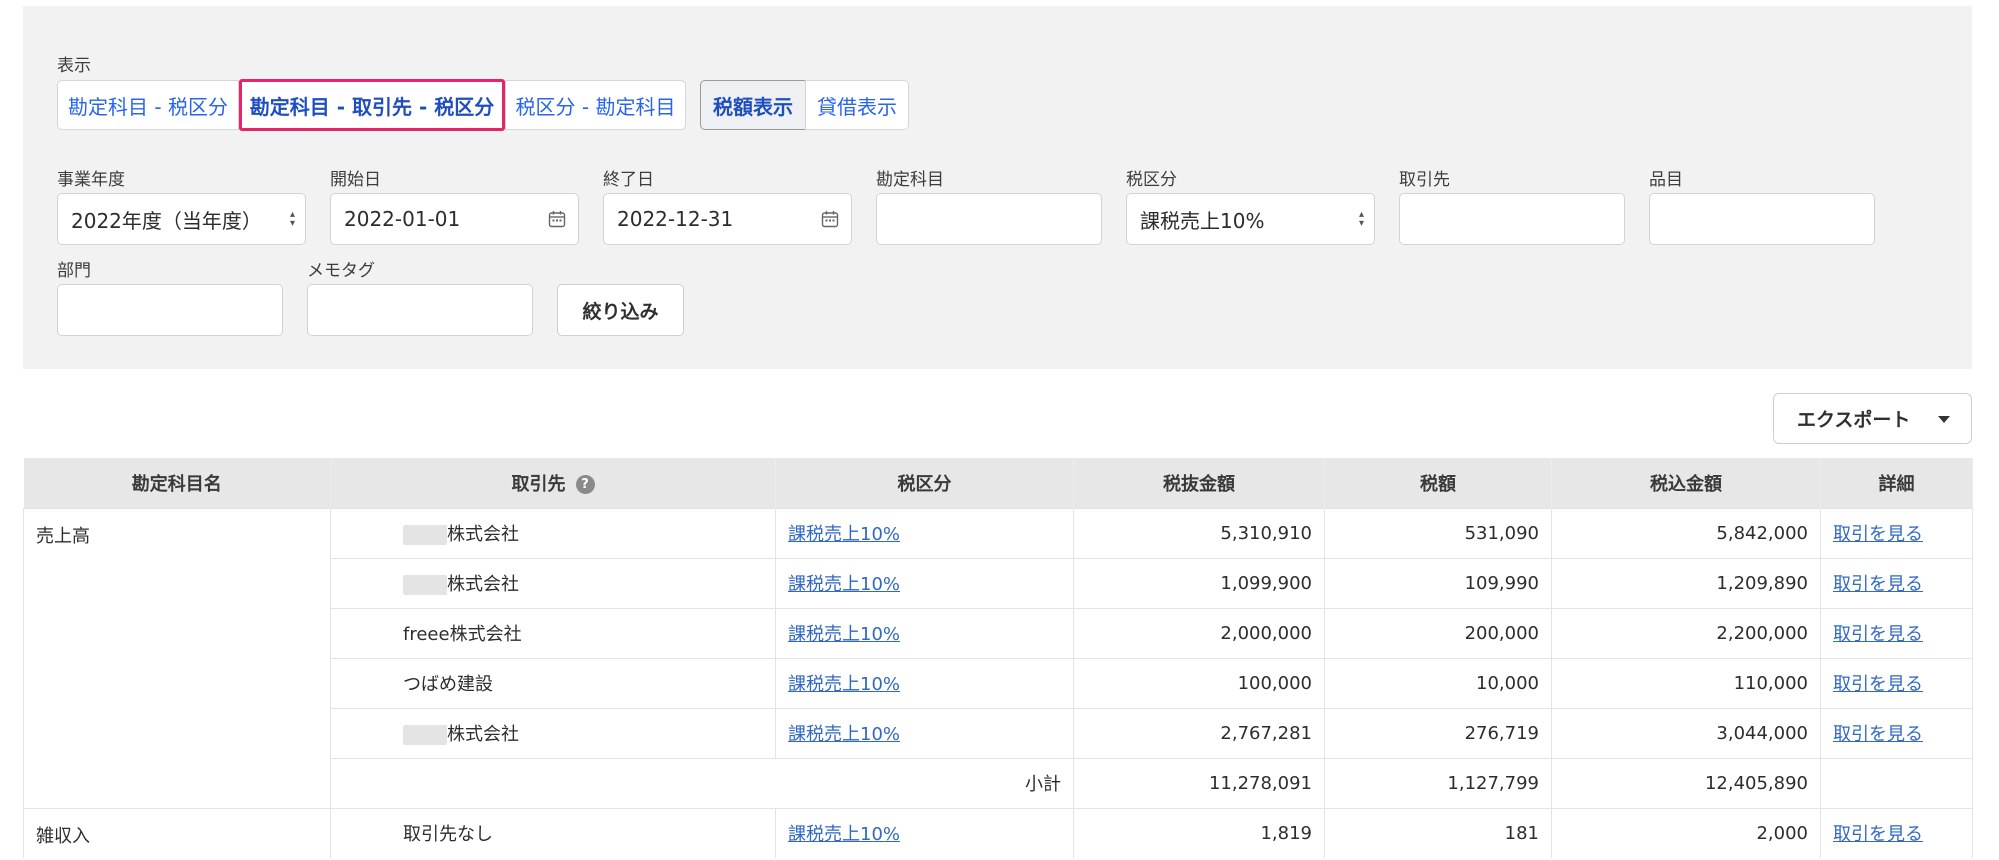  Describe the element at coordinates (1896, 483) in the screenshot. I see `col-header-detail: 詳細` at that location.